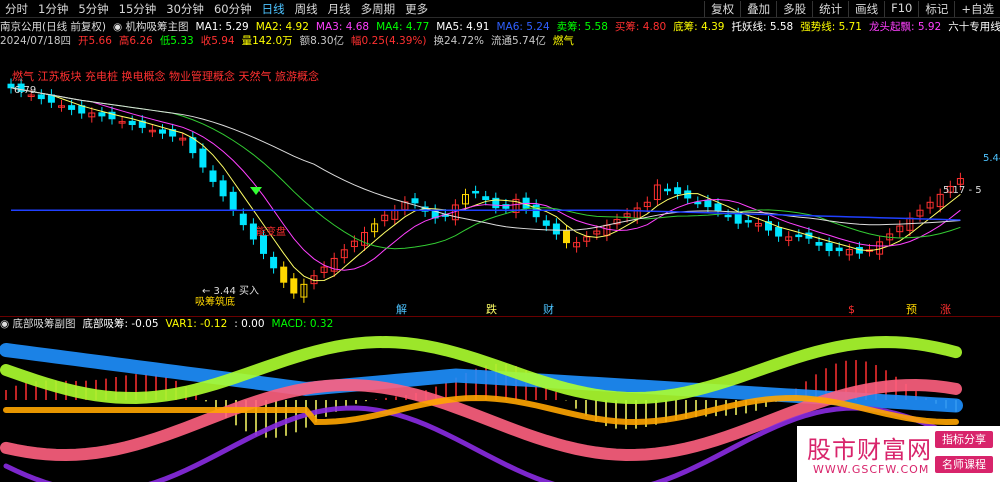  Describe the element at coordinates (389, 40) in the screenshot. I see `ohlc-value: 幅0.25(4.39%)` at that location.